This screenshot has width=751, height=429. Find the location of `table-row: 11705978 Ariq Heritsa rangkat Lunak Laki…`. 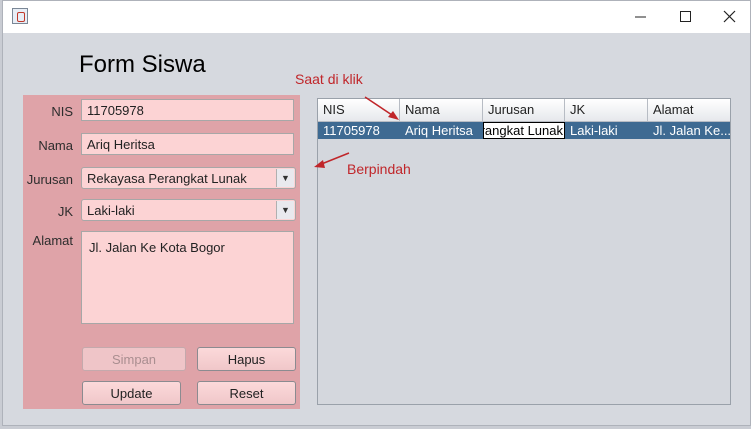

table-row: 11705978 Ariq Heritsa rangkat Lunak Laki… is located at coordinates (524, 130).